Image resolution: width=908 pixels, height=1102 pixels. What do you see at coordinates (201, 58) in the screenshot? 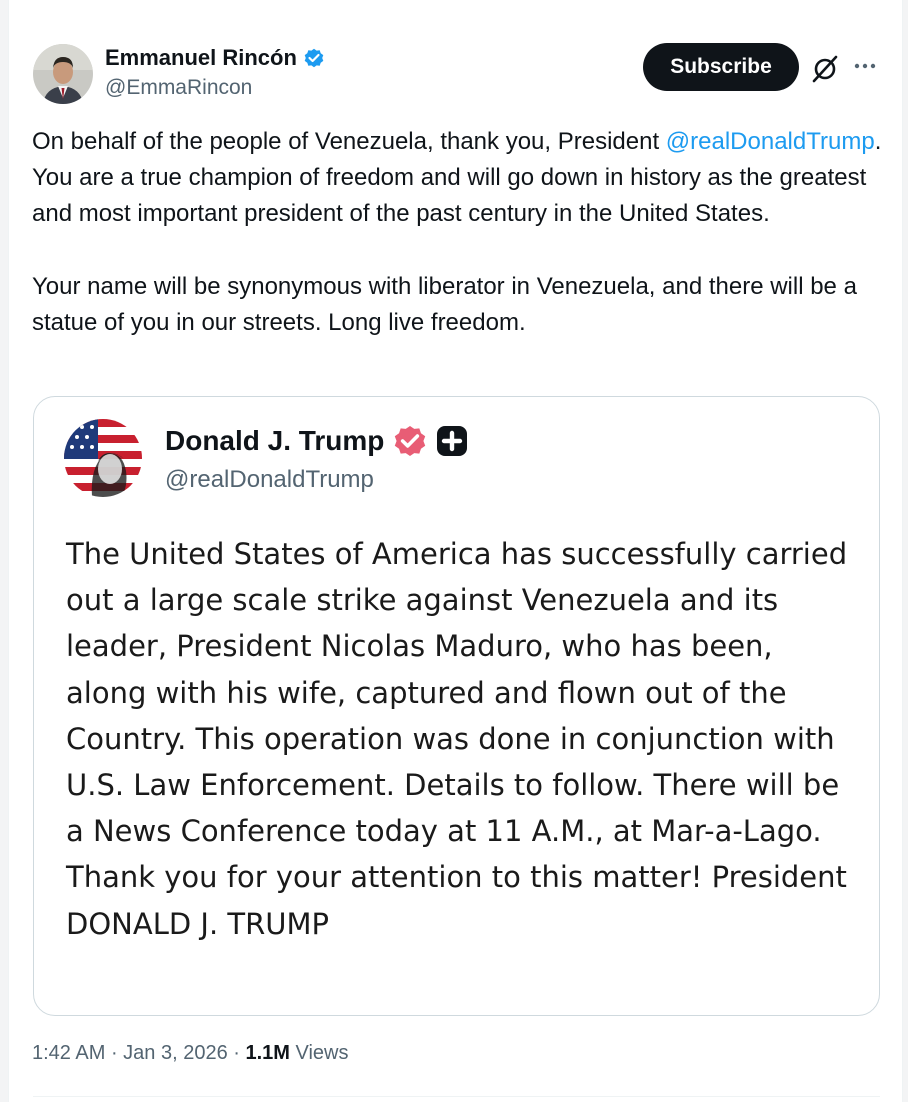
I see `author-name: Emmanuel Rincón` at bounding box center [201, 58].